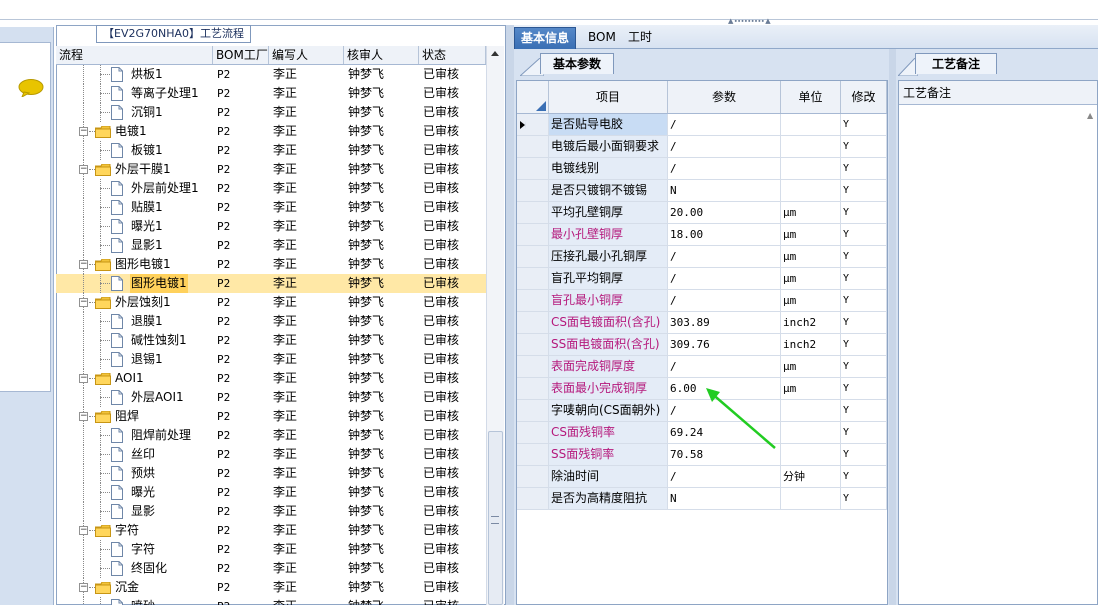 This screenshot has height=605, width=1098. What do you see at coordinates (134, 93) in the screenshot?
I see `tree-cell-process: 等离子处理1` at bounding box center [134, 93].